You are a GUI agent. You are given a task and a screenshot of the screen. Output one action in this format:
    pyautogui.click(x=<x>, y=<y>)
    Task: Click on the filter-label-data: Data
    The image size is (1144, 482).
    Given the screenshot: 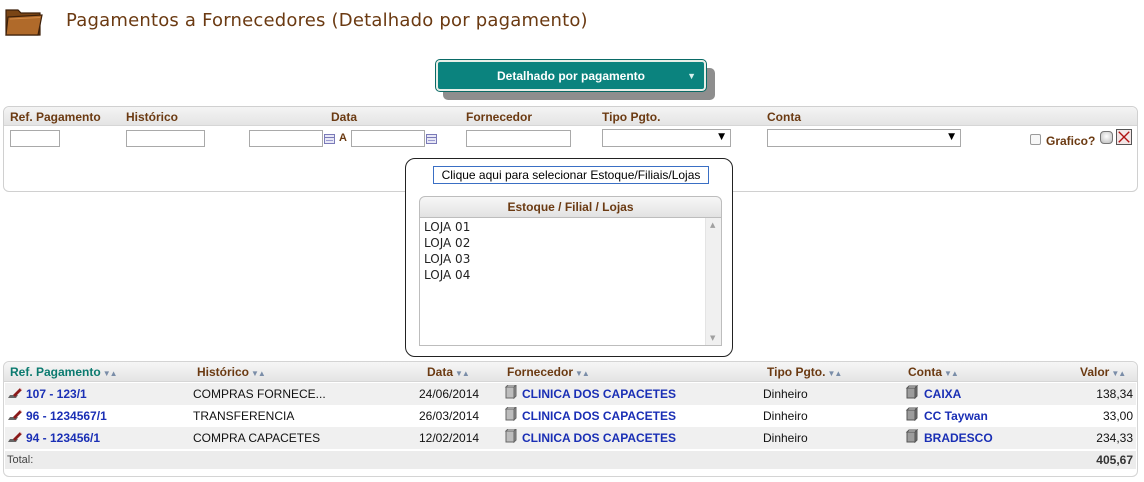 What is the action you would take?
    pyautogui.click(x=344, y=117)
    